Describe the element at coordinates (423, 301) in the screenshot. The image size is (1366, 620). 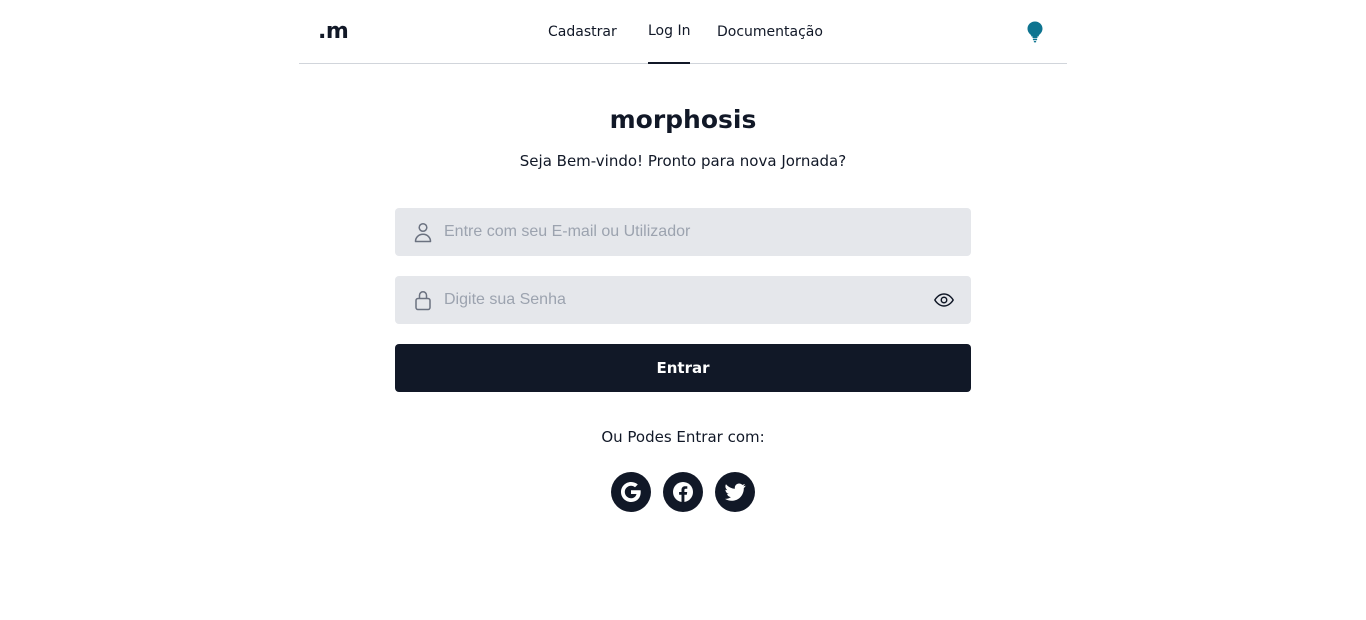
I see `lock-icon` at that location.